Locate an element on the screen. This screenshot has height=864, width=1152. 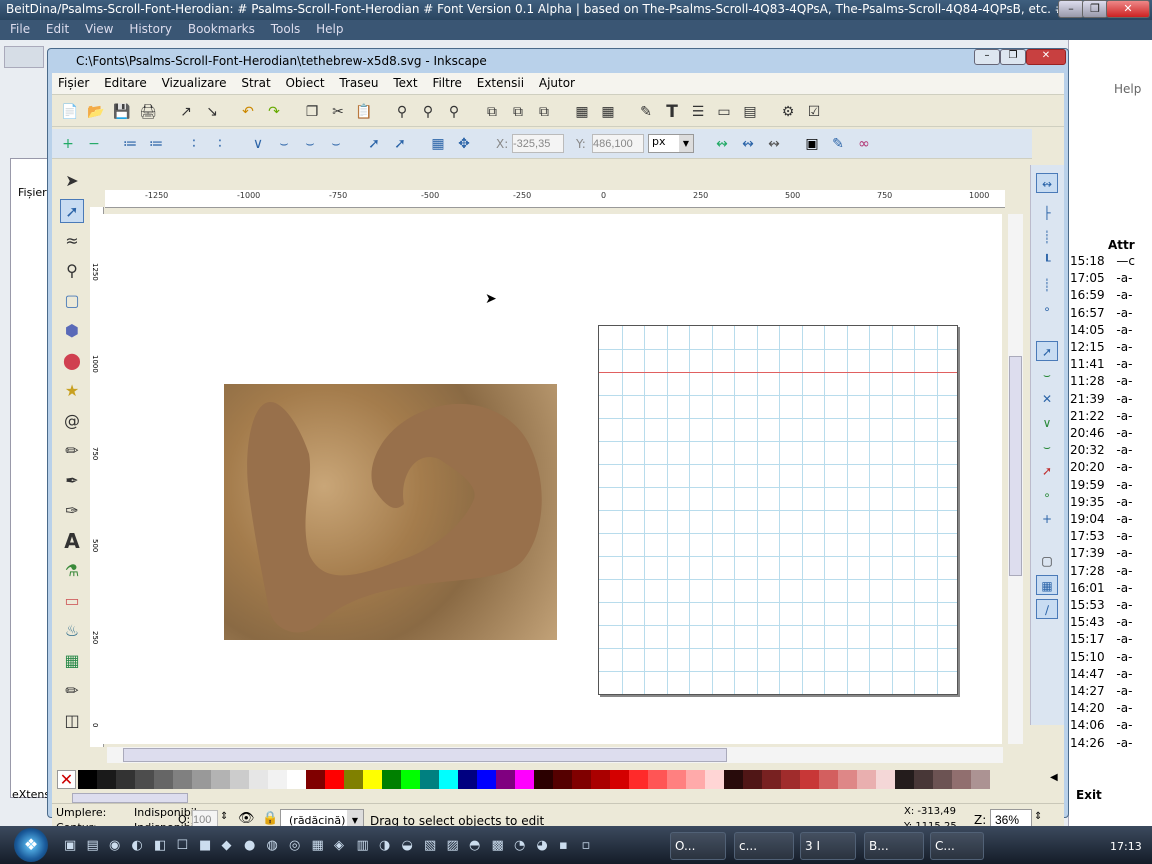
quick-launch-icon: ▣ is located at coordinates (70, 845).